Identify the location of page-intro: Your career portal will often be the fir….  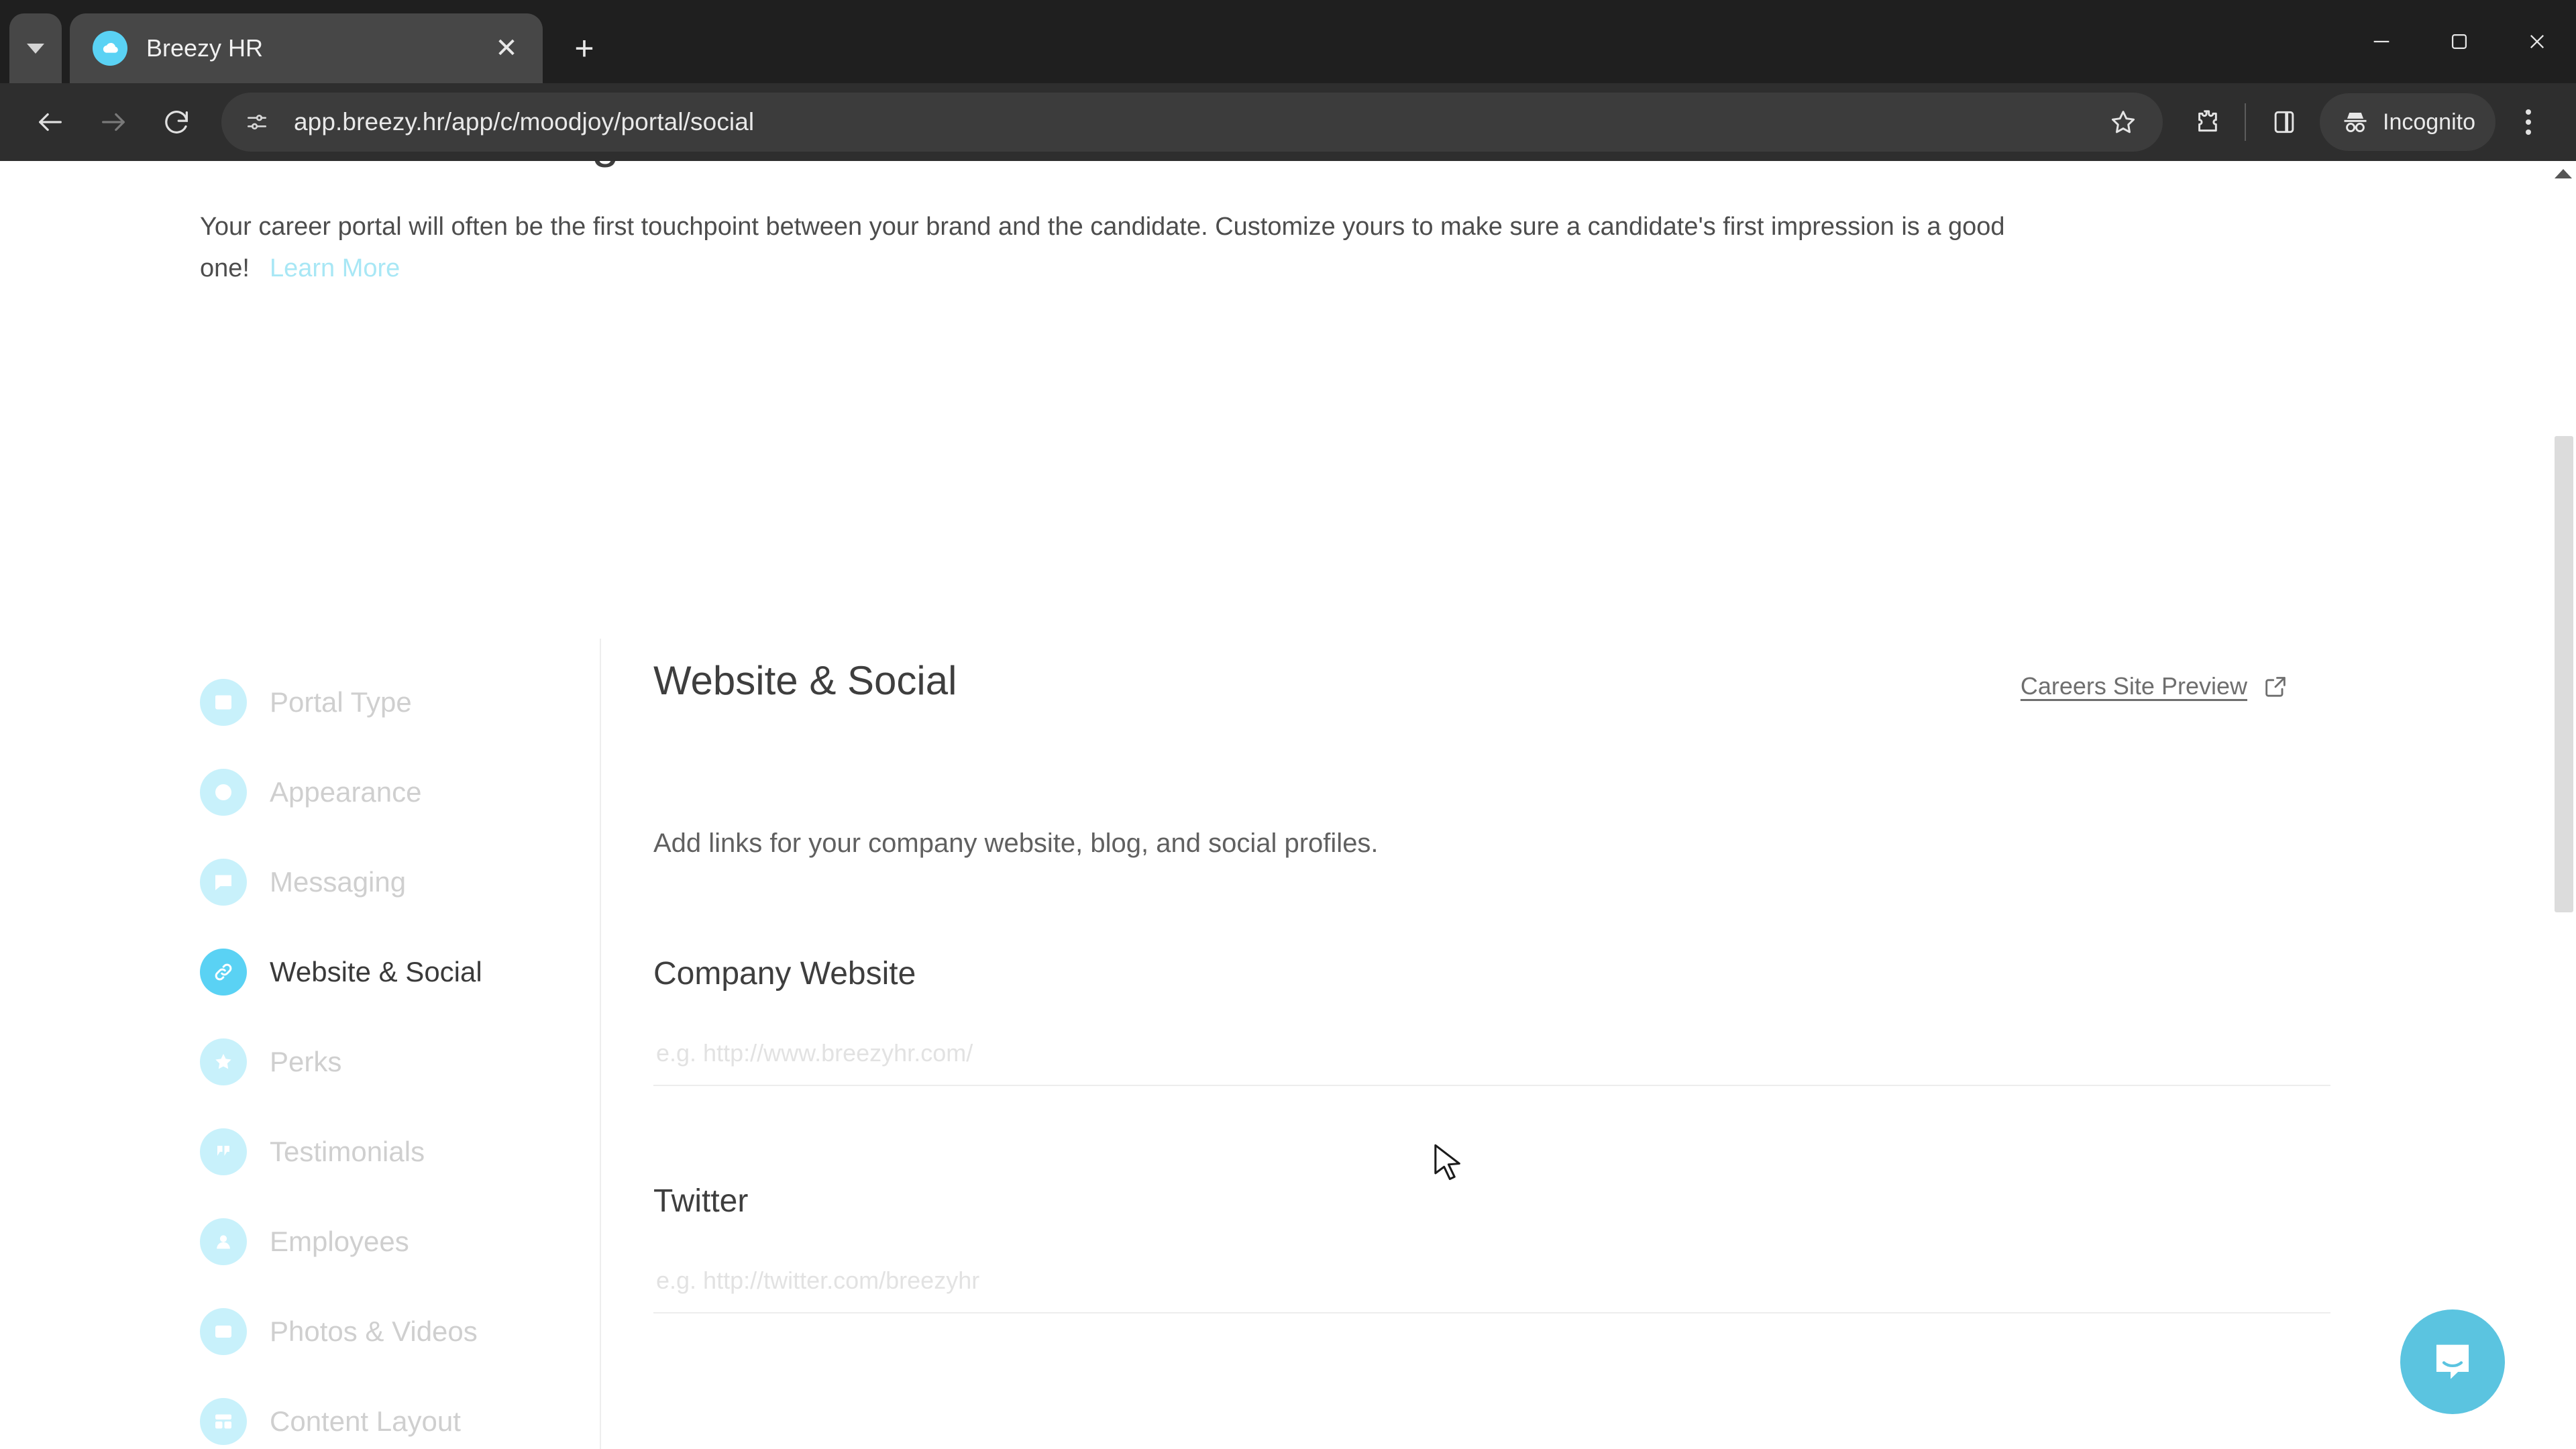
(1112, 248).